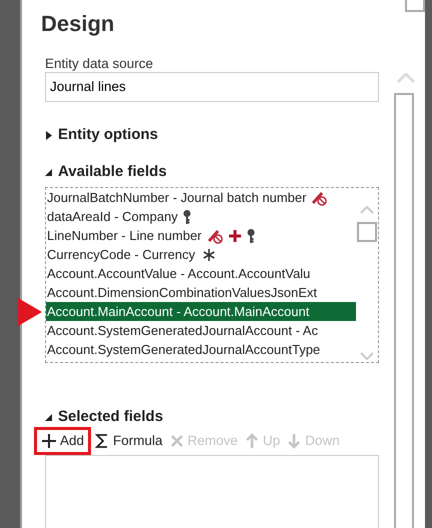 The width and height of the screenshot is (432, 528). Describe the element at coordinates (294, 441) in the screenshot. I see `down-arrow-icon` at that location.